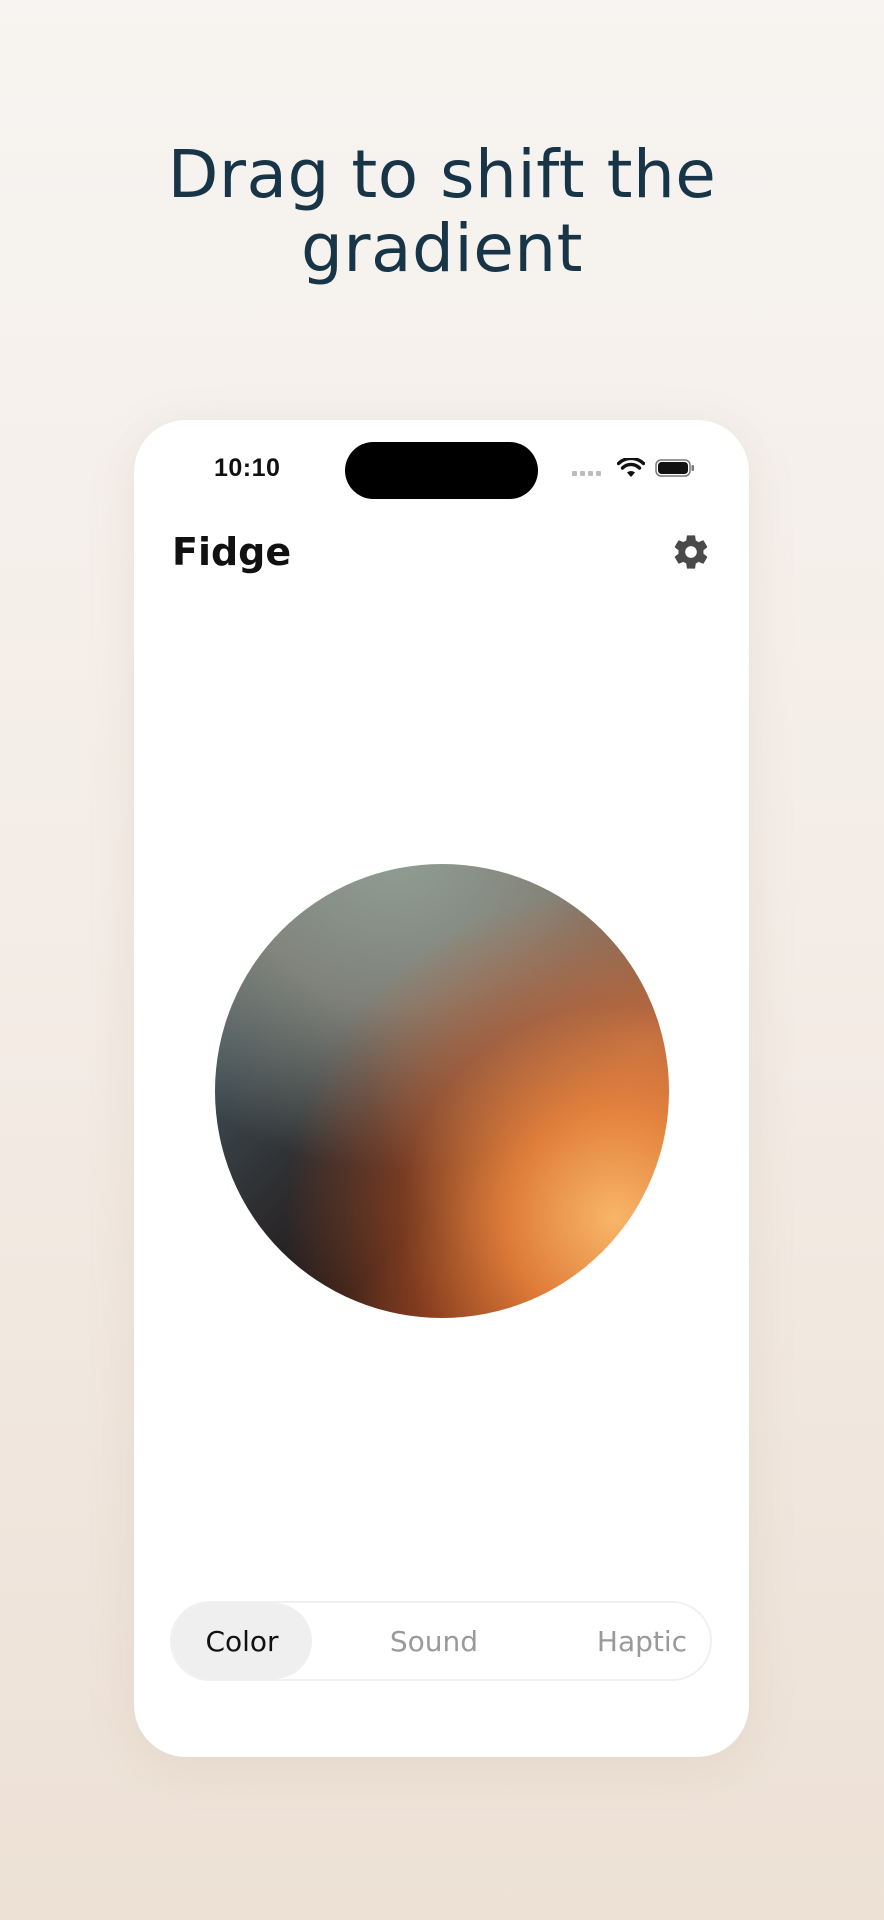  What do you see at coordinates (586, 473) in the screenshot?
I see `signal-icon` at bounding box center [586, 473].